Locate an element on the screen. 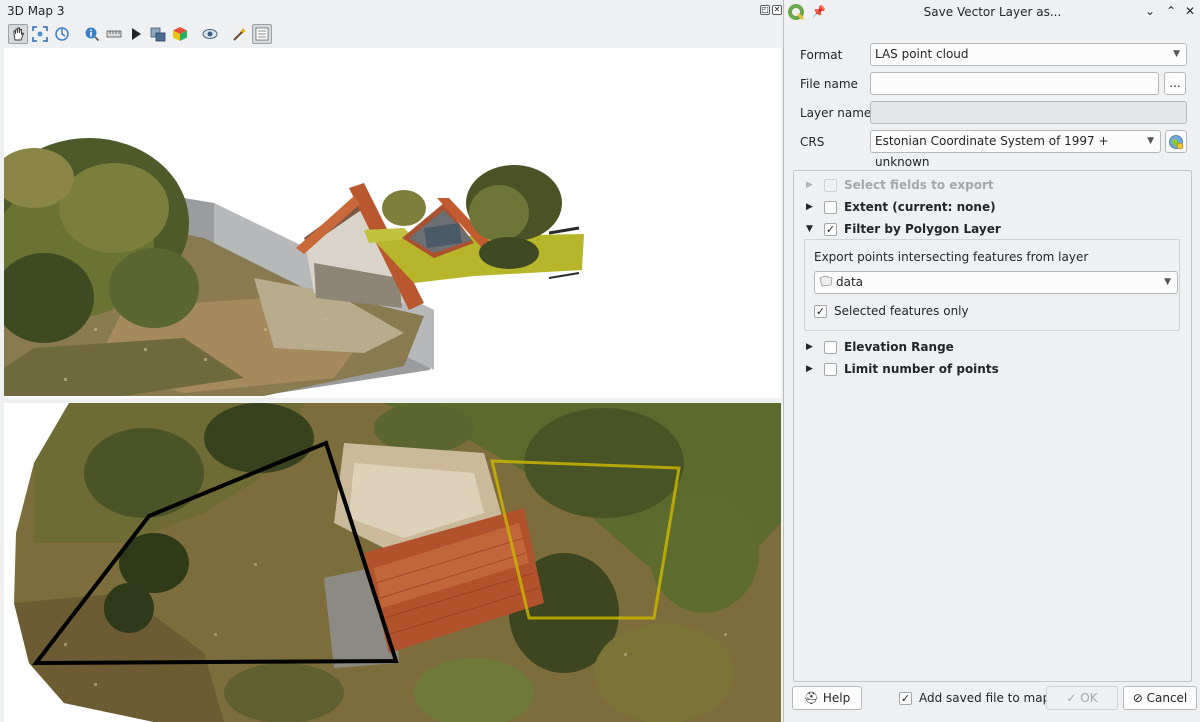 The height and width of the screenshot is (722, 1200). zoom-full-icon is located at coordinates (40, 34).